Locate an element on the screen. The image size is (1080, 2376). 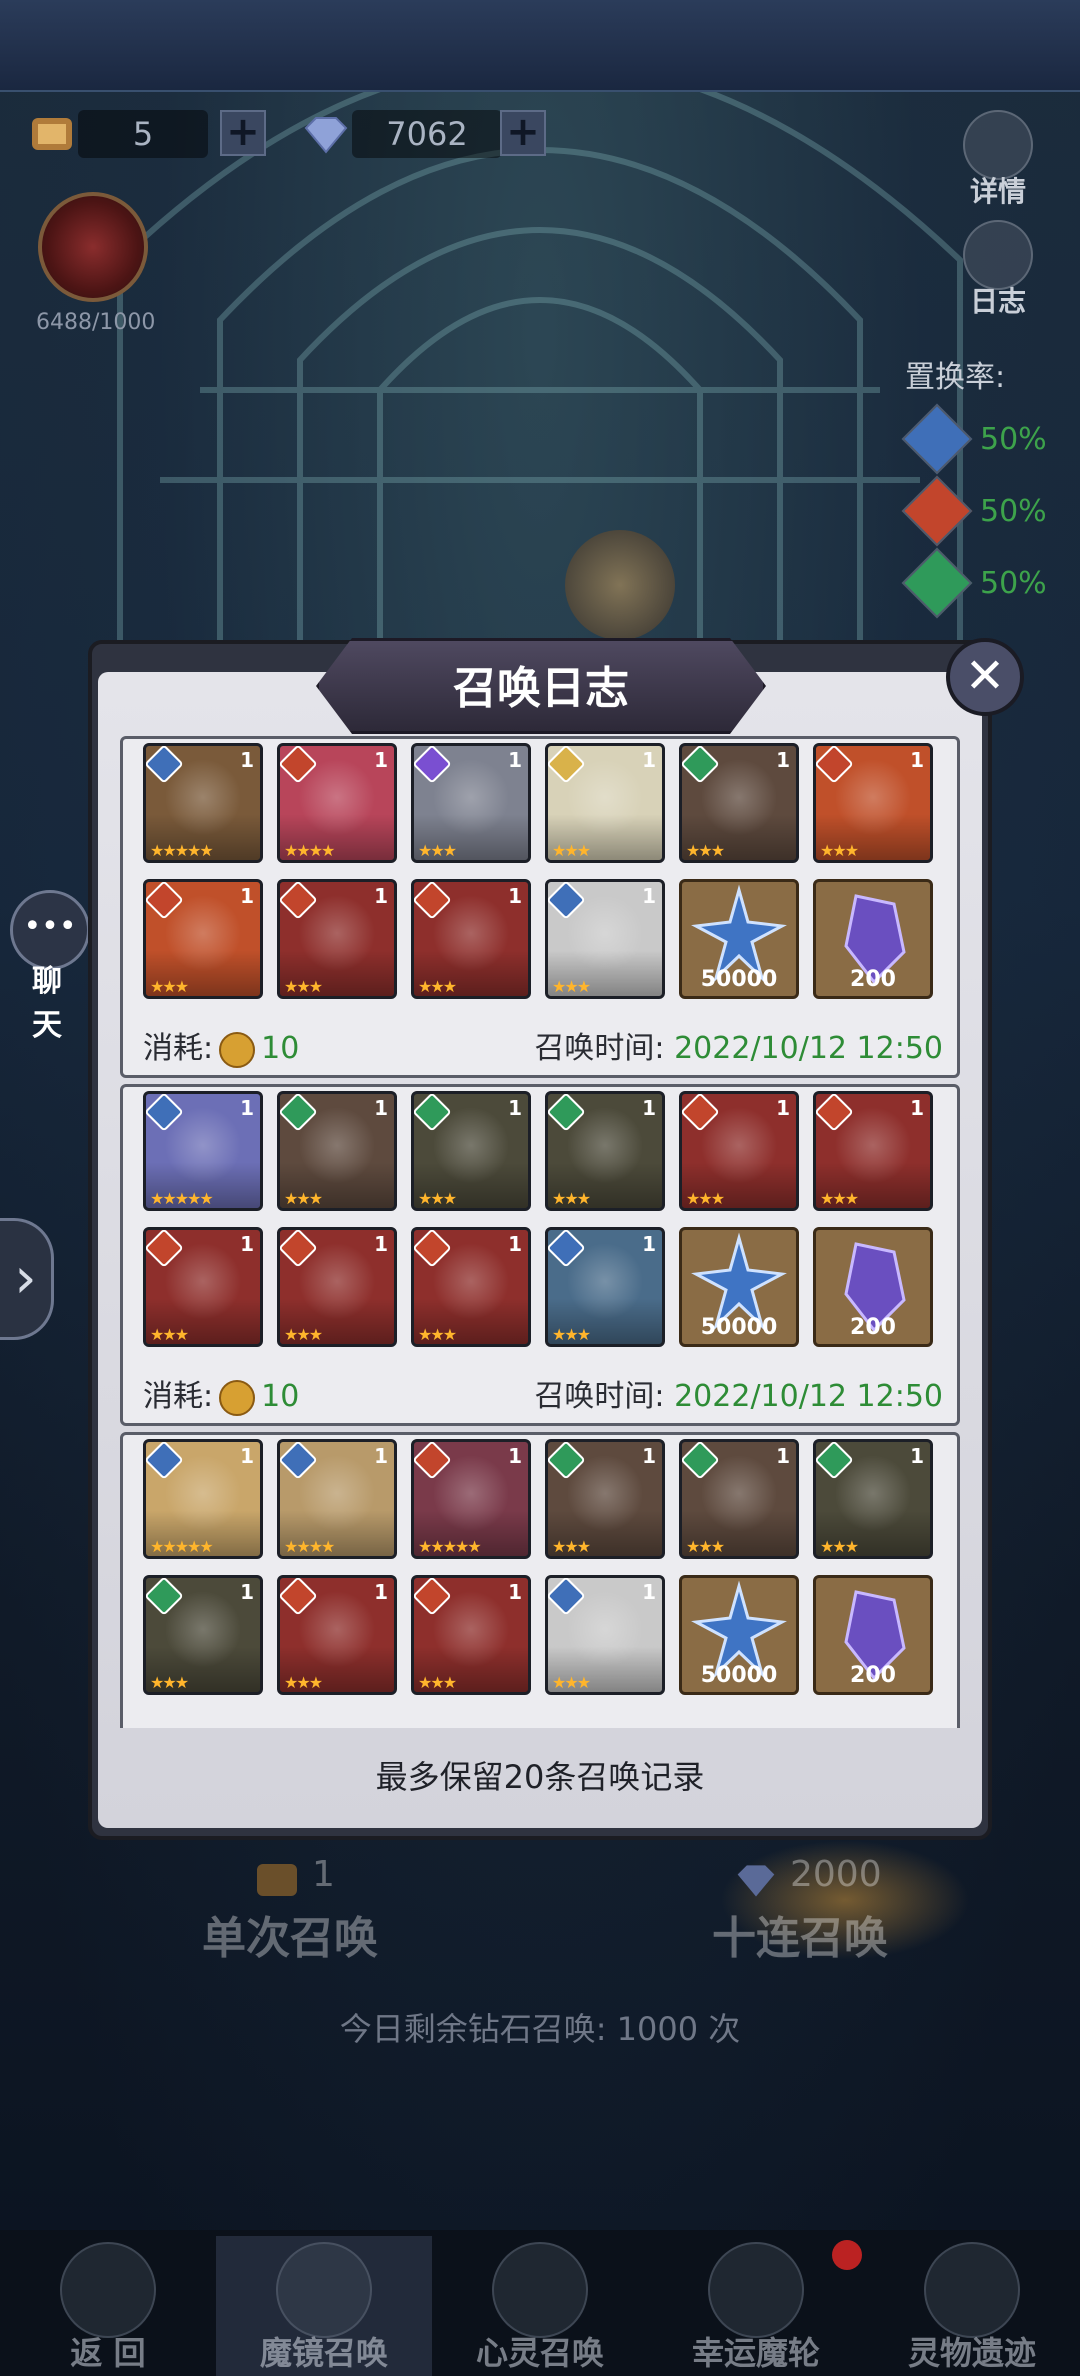
mirror-icon is located at coordinates (324, 2290).